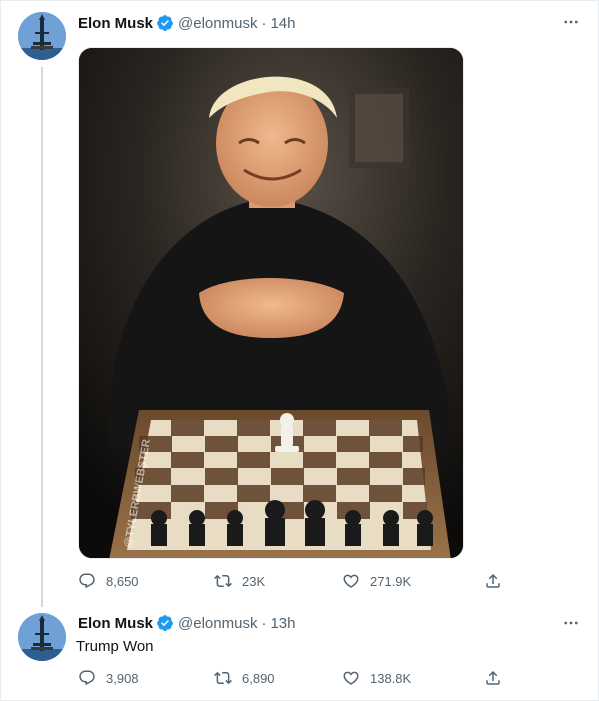 This screenshot has height=701, width=599. I want to click on like-count: 271.9K, so click(391, 581).